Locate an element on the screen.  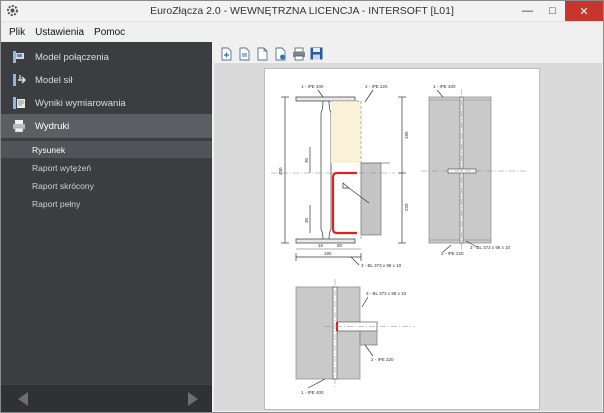
column-web-left is located at coordinates (322, 170).